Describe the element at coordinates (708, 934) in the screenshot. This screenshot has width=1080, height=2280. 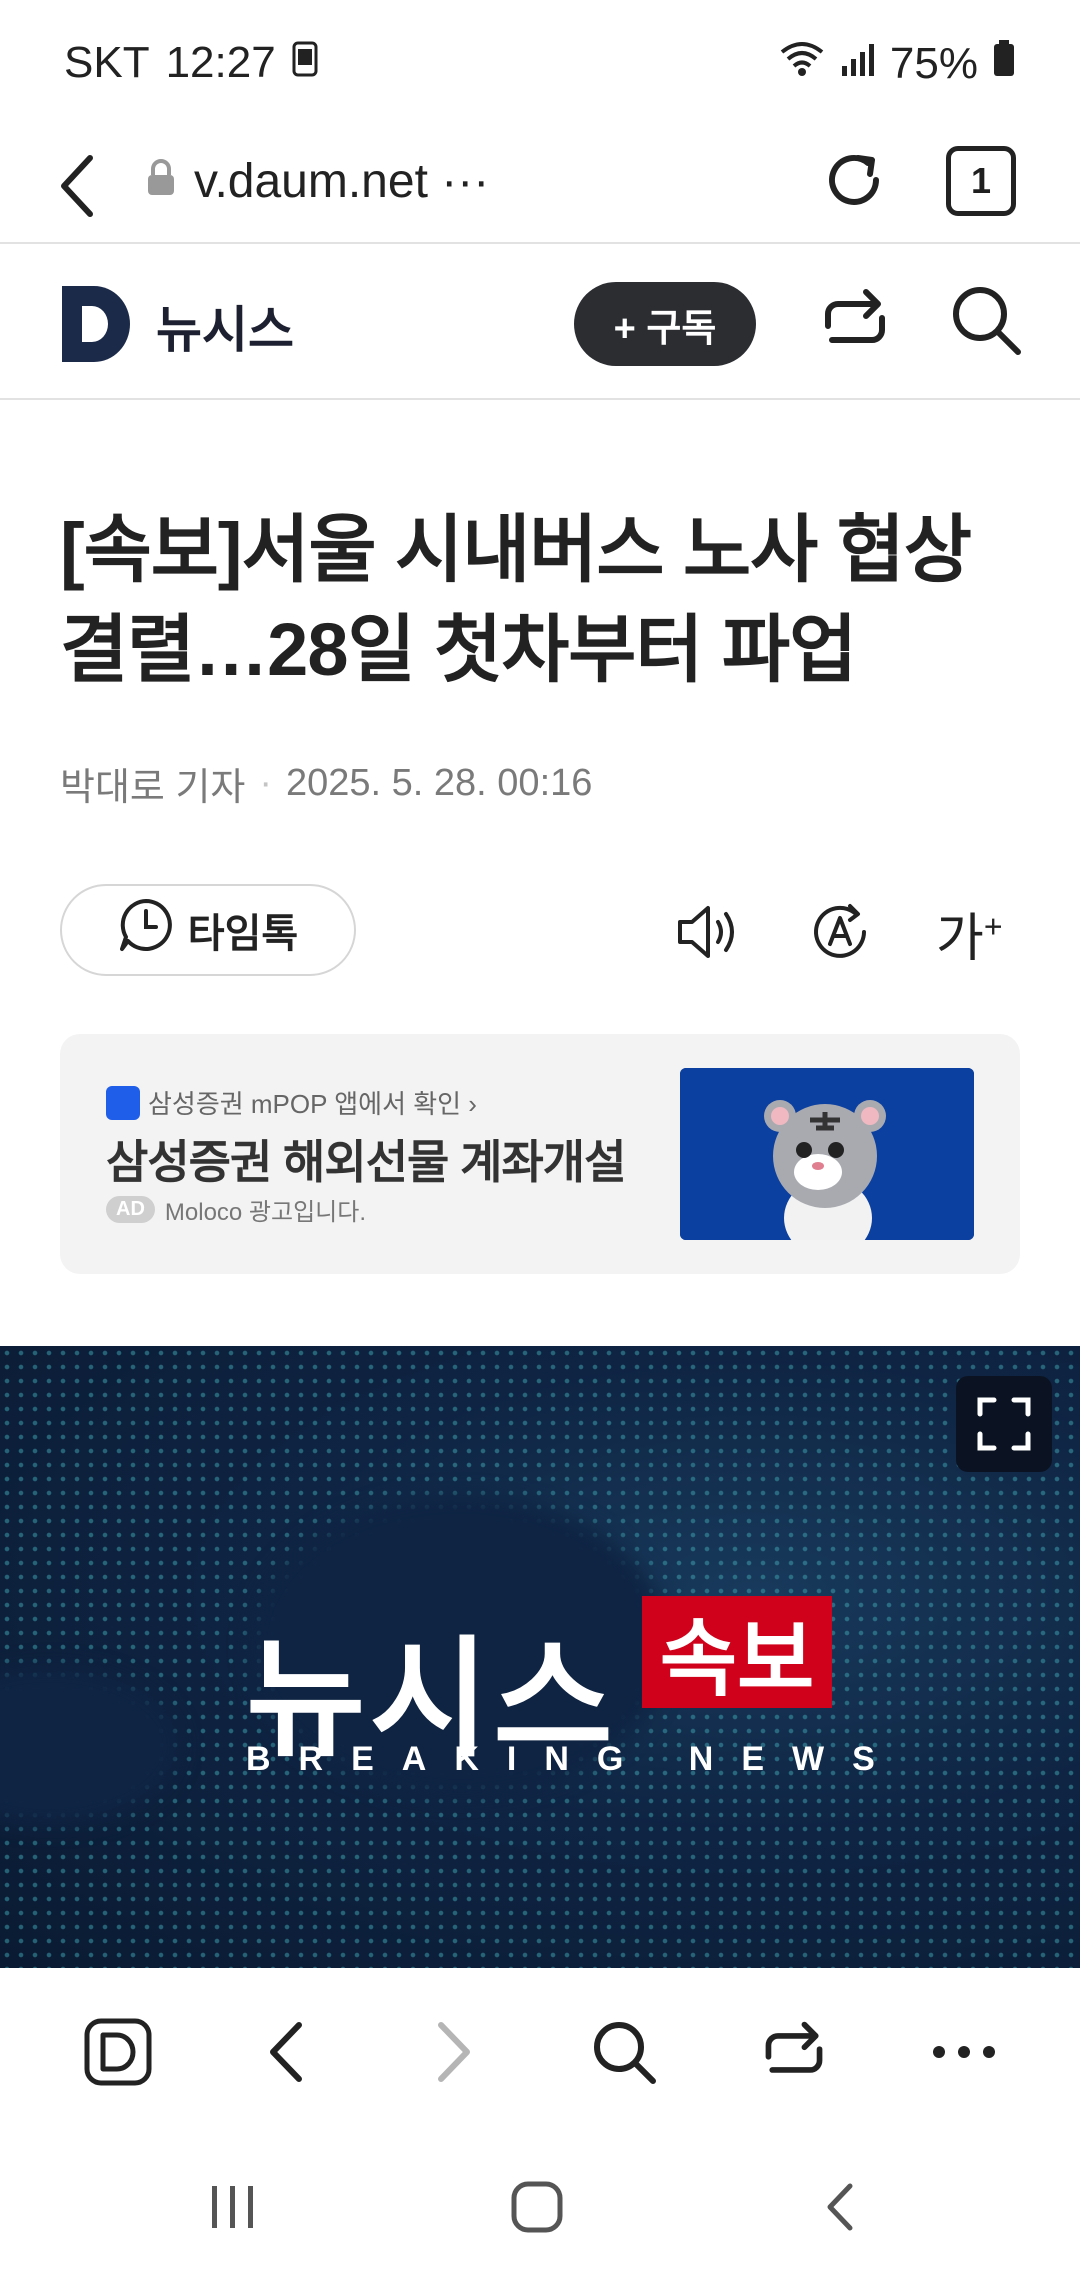
I see `speaker-icon` at that location.